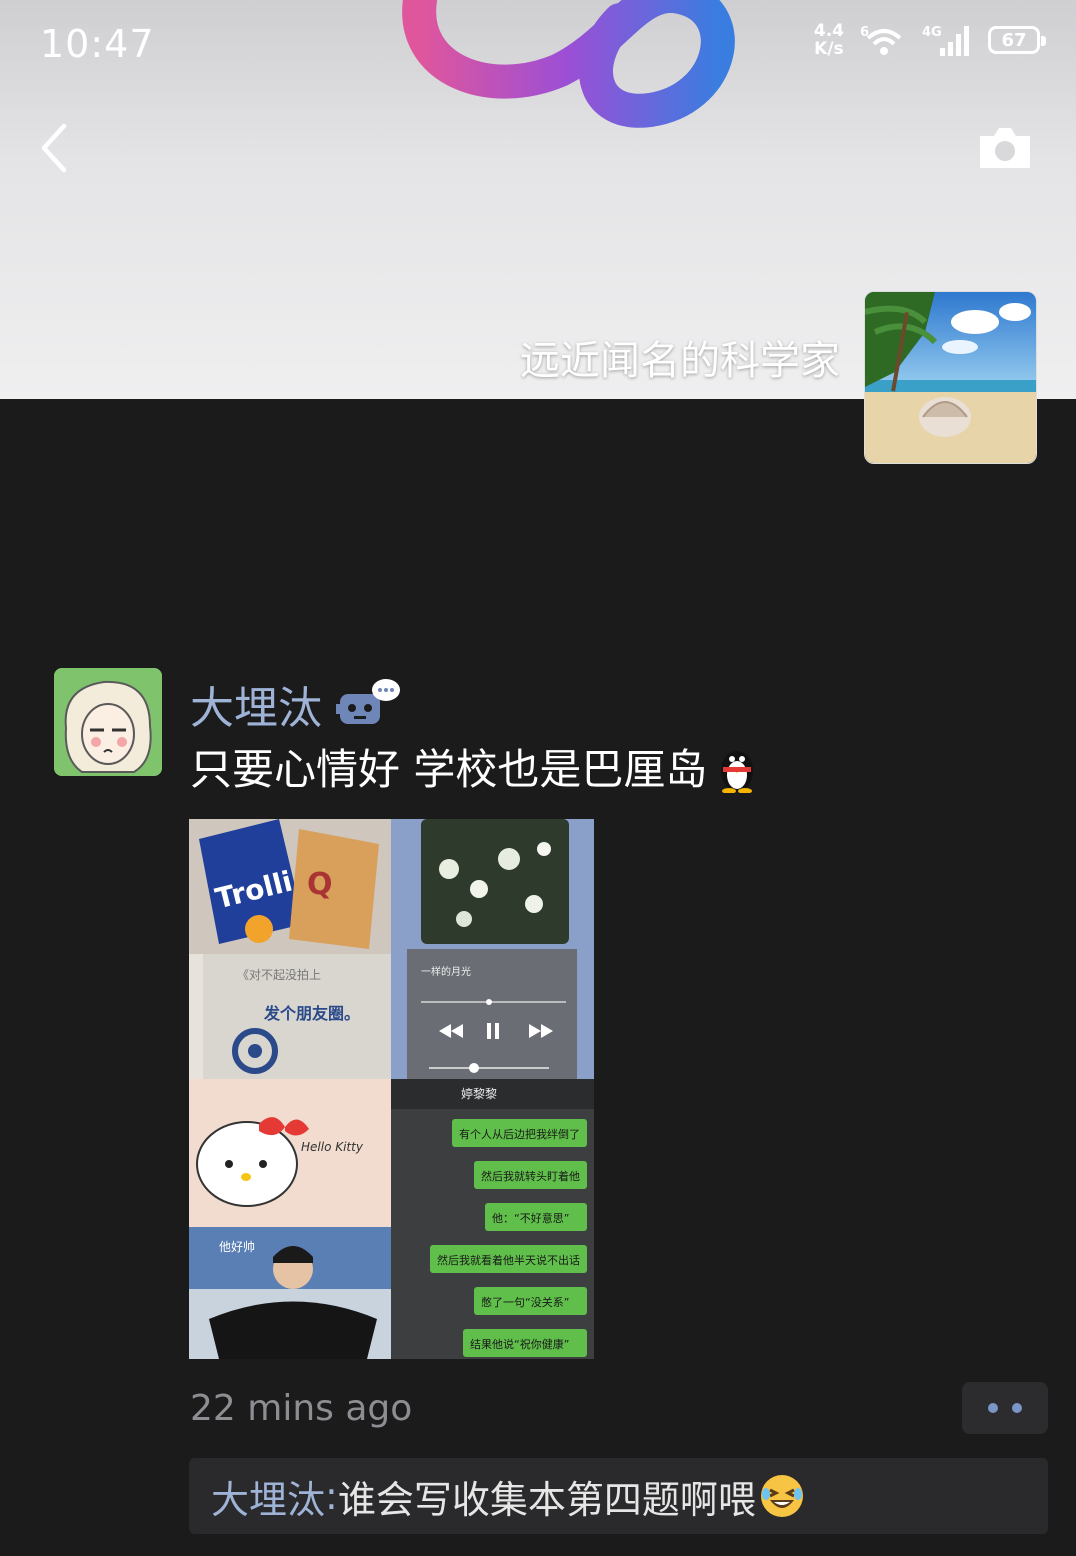  What do you see at coordinates (301, 1408) in the screenshot?
I see `post-timestamp: 22 mins ago` at bounding box center [301, 1408].